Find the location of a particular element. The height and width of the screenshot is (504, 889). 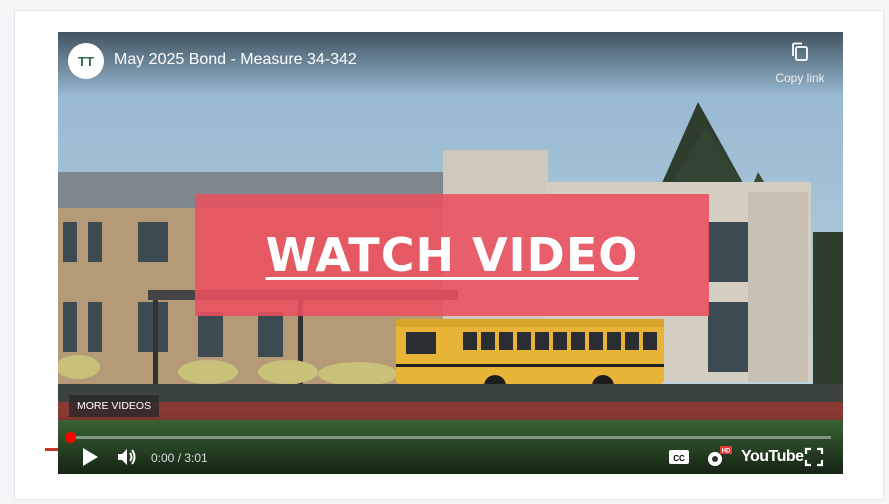

settings-button: HD is located at coordinates (718, 459).